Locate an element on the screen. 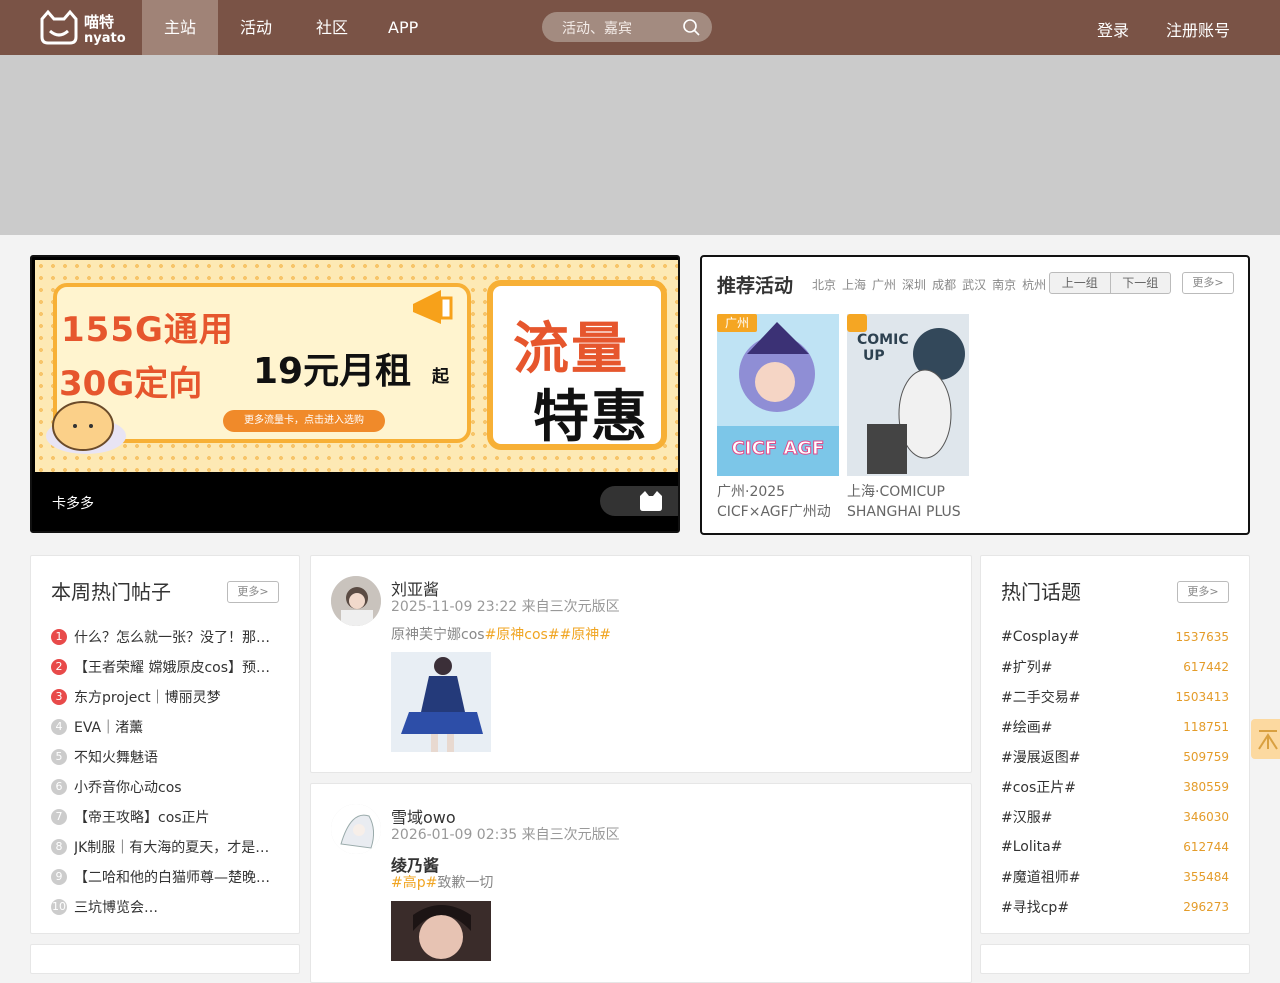 This screenshot has height=983, width=1280. topic-count: 118751 is located at coordinates (1206, 727).